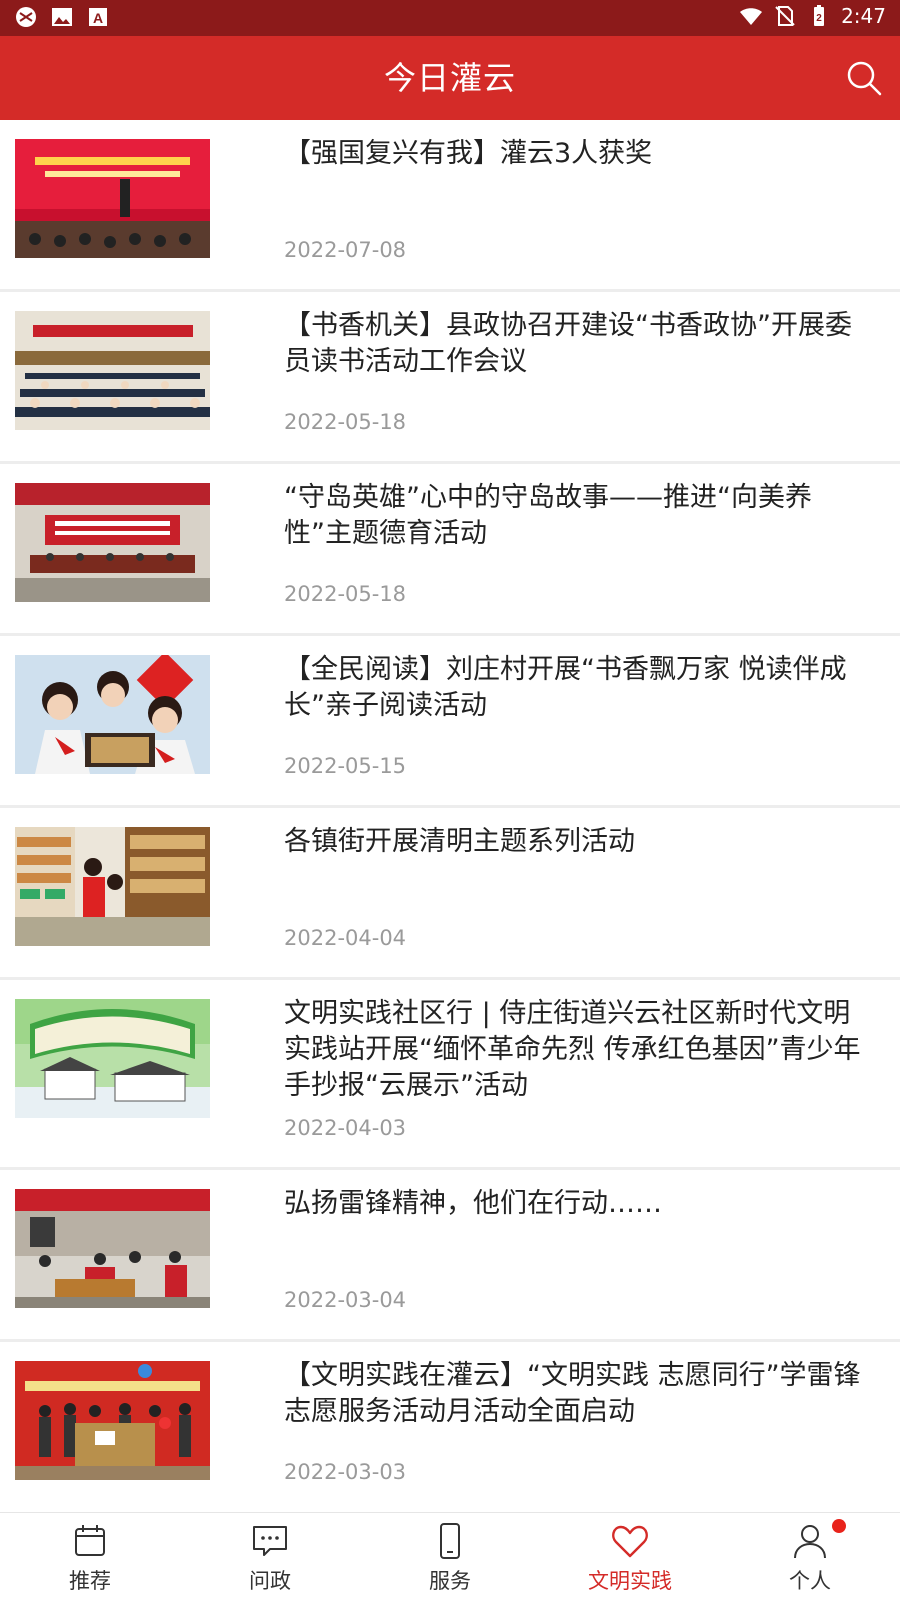 The image size is (900, 1601). What do you see at coordinates (450, 550) in the screenshot?
I see `list-item: “守岛英雄”心中的守岛故事——推进“向美养性”主题德育活动 2022-05-18` at bounding box center [450, 550].